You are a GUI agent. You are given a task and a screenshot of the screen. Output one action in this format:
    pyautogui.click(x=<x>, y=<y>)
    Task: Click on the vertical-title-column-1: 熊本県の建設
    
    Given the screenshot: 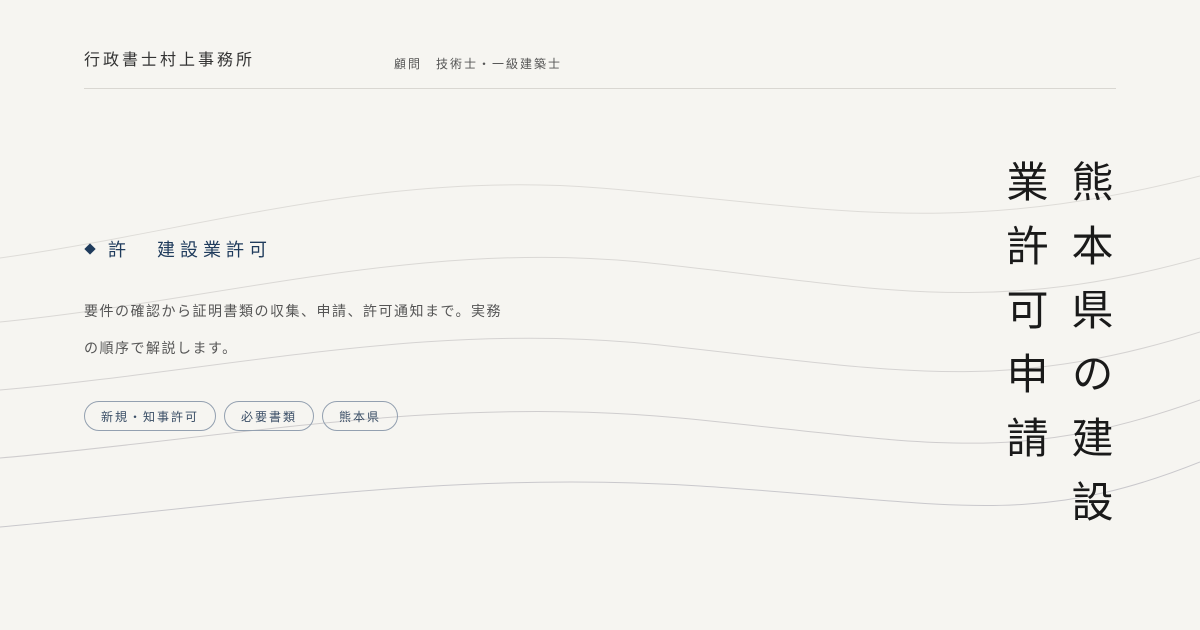 What is the action you would take?
    pyautogui.click(x=1089, y=352)
    